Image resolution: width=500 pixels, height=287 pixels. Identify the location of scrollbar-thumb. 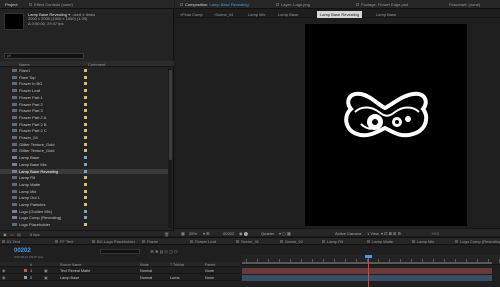
(170, 115).